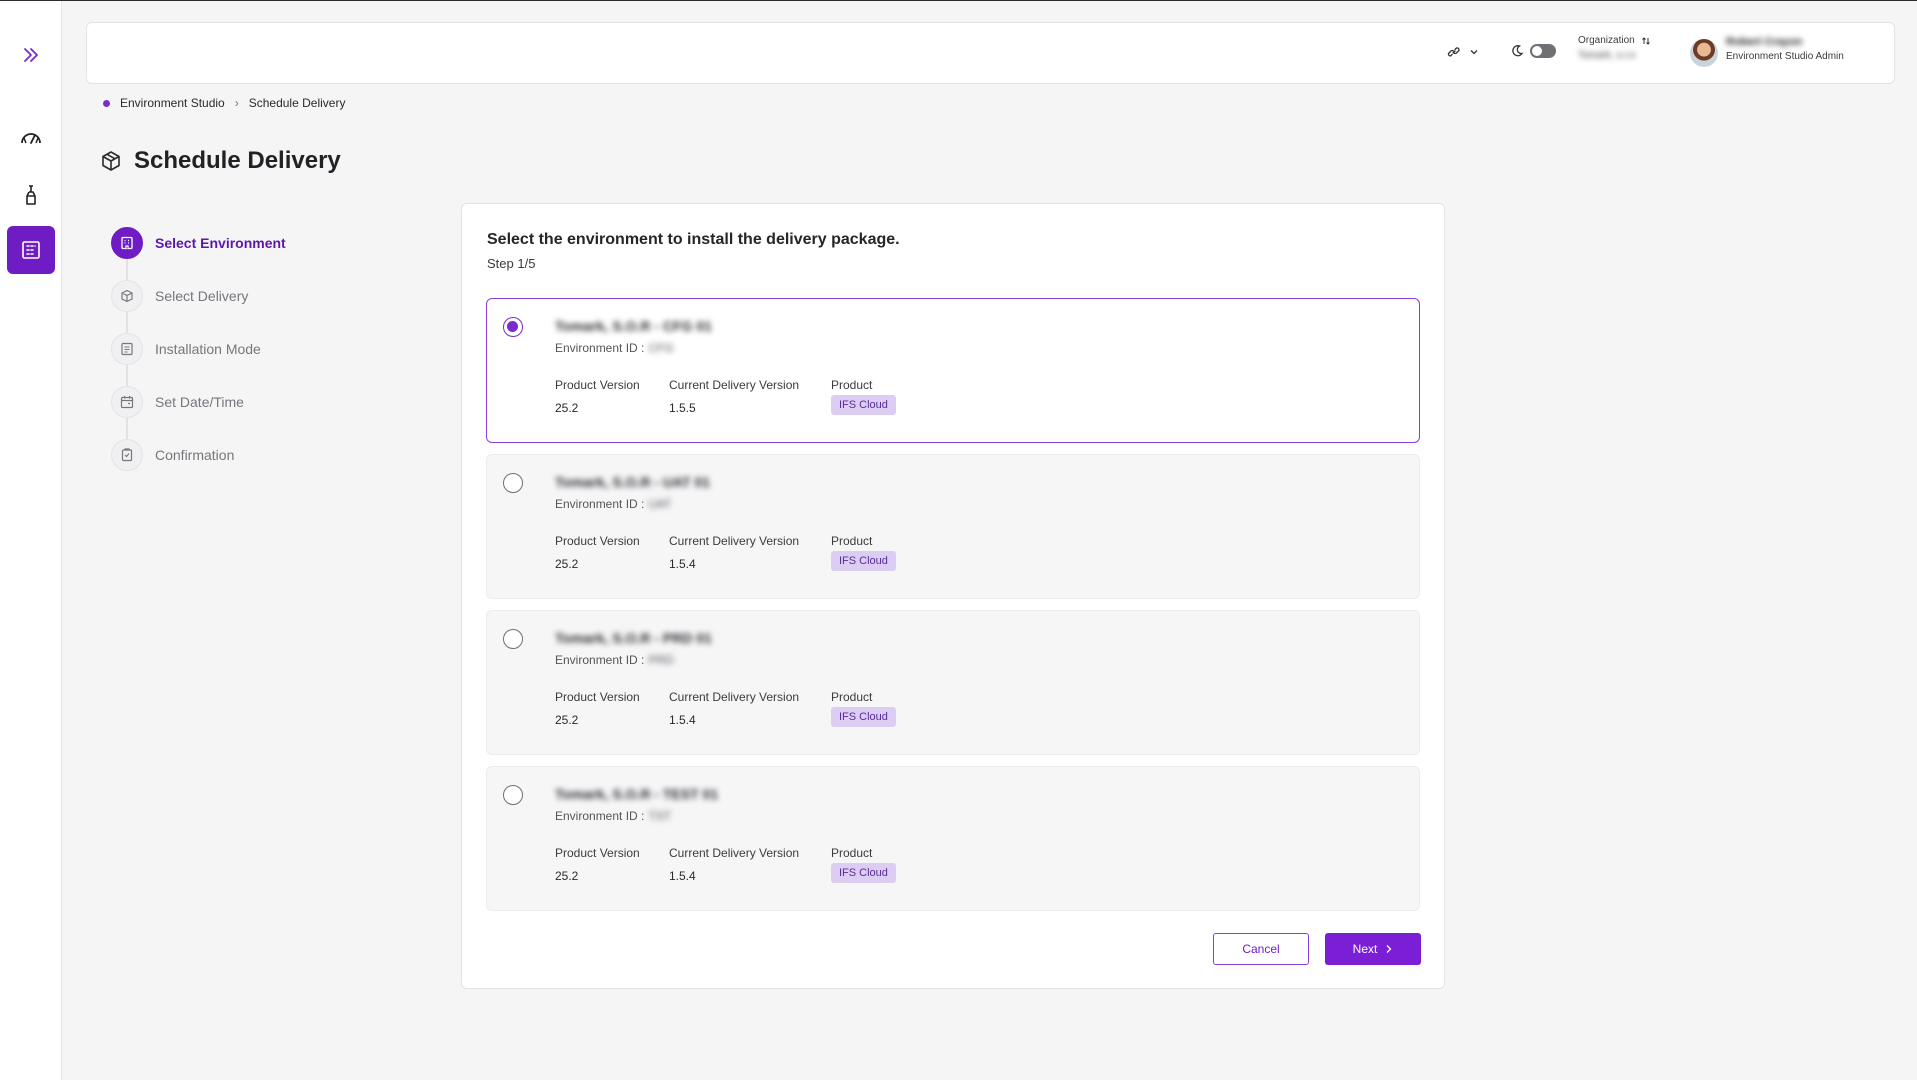 The height and width of the screenshot is (1080, 1917). Describe the element at coordinates (1453, 52) in the screenshot. I see `link-icon` at that location.